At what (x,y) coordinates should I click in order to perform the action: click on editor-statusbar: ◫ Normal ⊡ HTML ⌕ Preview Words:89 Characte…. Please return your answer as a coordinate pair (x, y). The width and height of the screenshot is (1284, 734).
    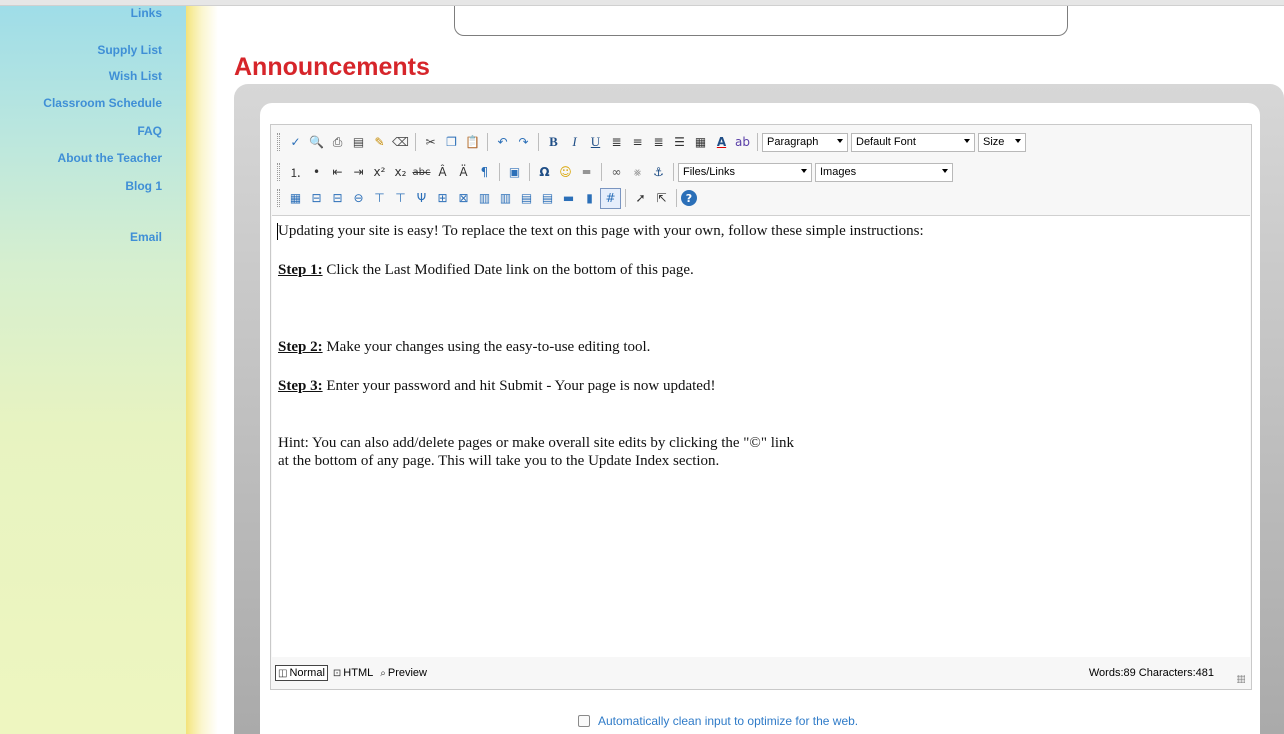
    Looking at the image, I should click on (761, 673).